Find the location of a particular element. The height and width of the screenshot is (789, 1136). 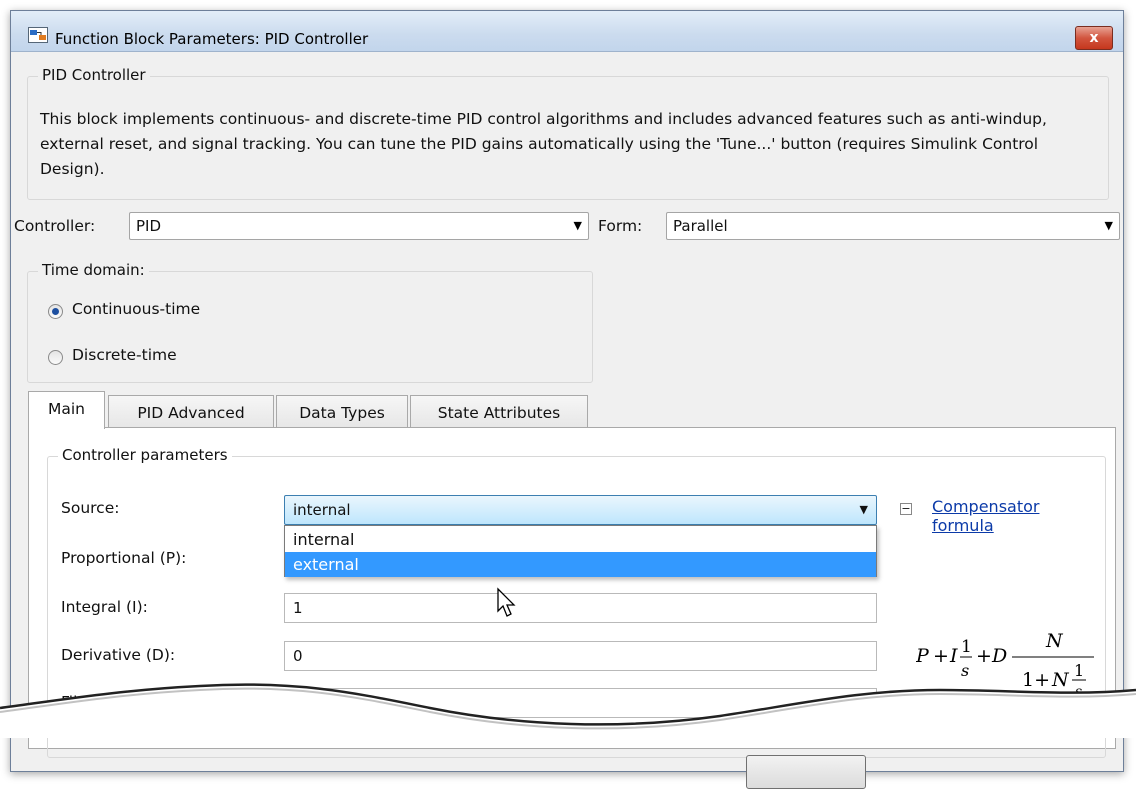

dropdown-option-internal: internal is located at coordinates (580, 539).